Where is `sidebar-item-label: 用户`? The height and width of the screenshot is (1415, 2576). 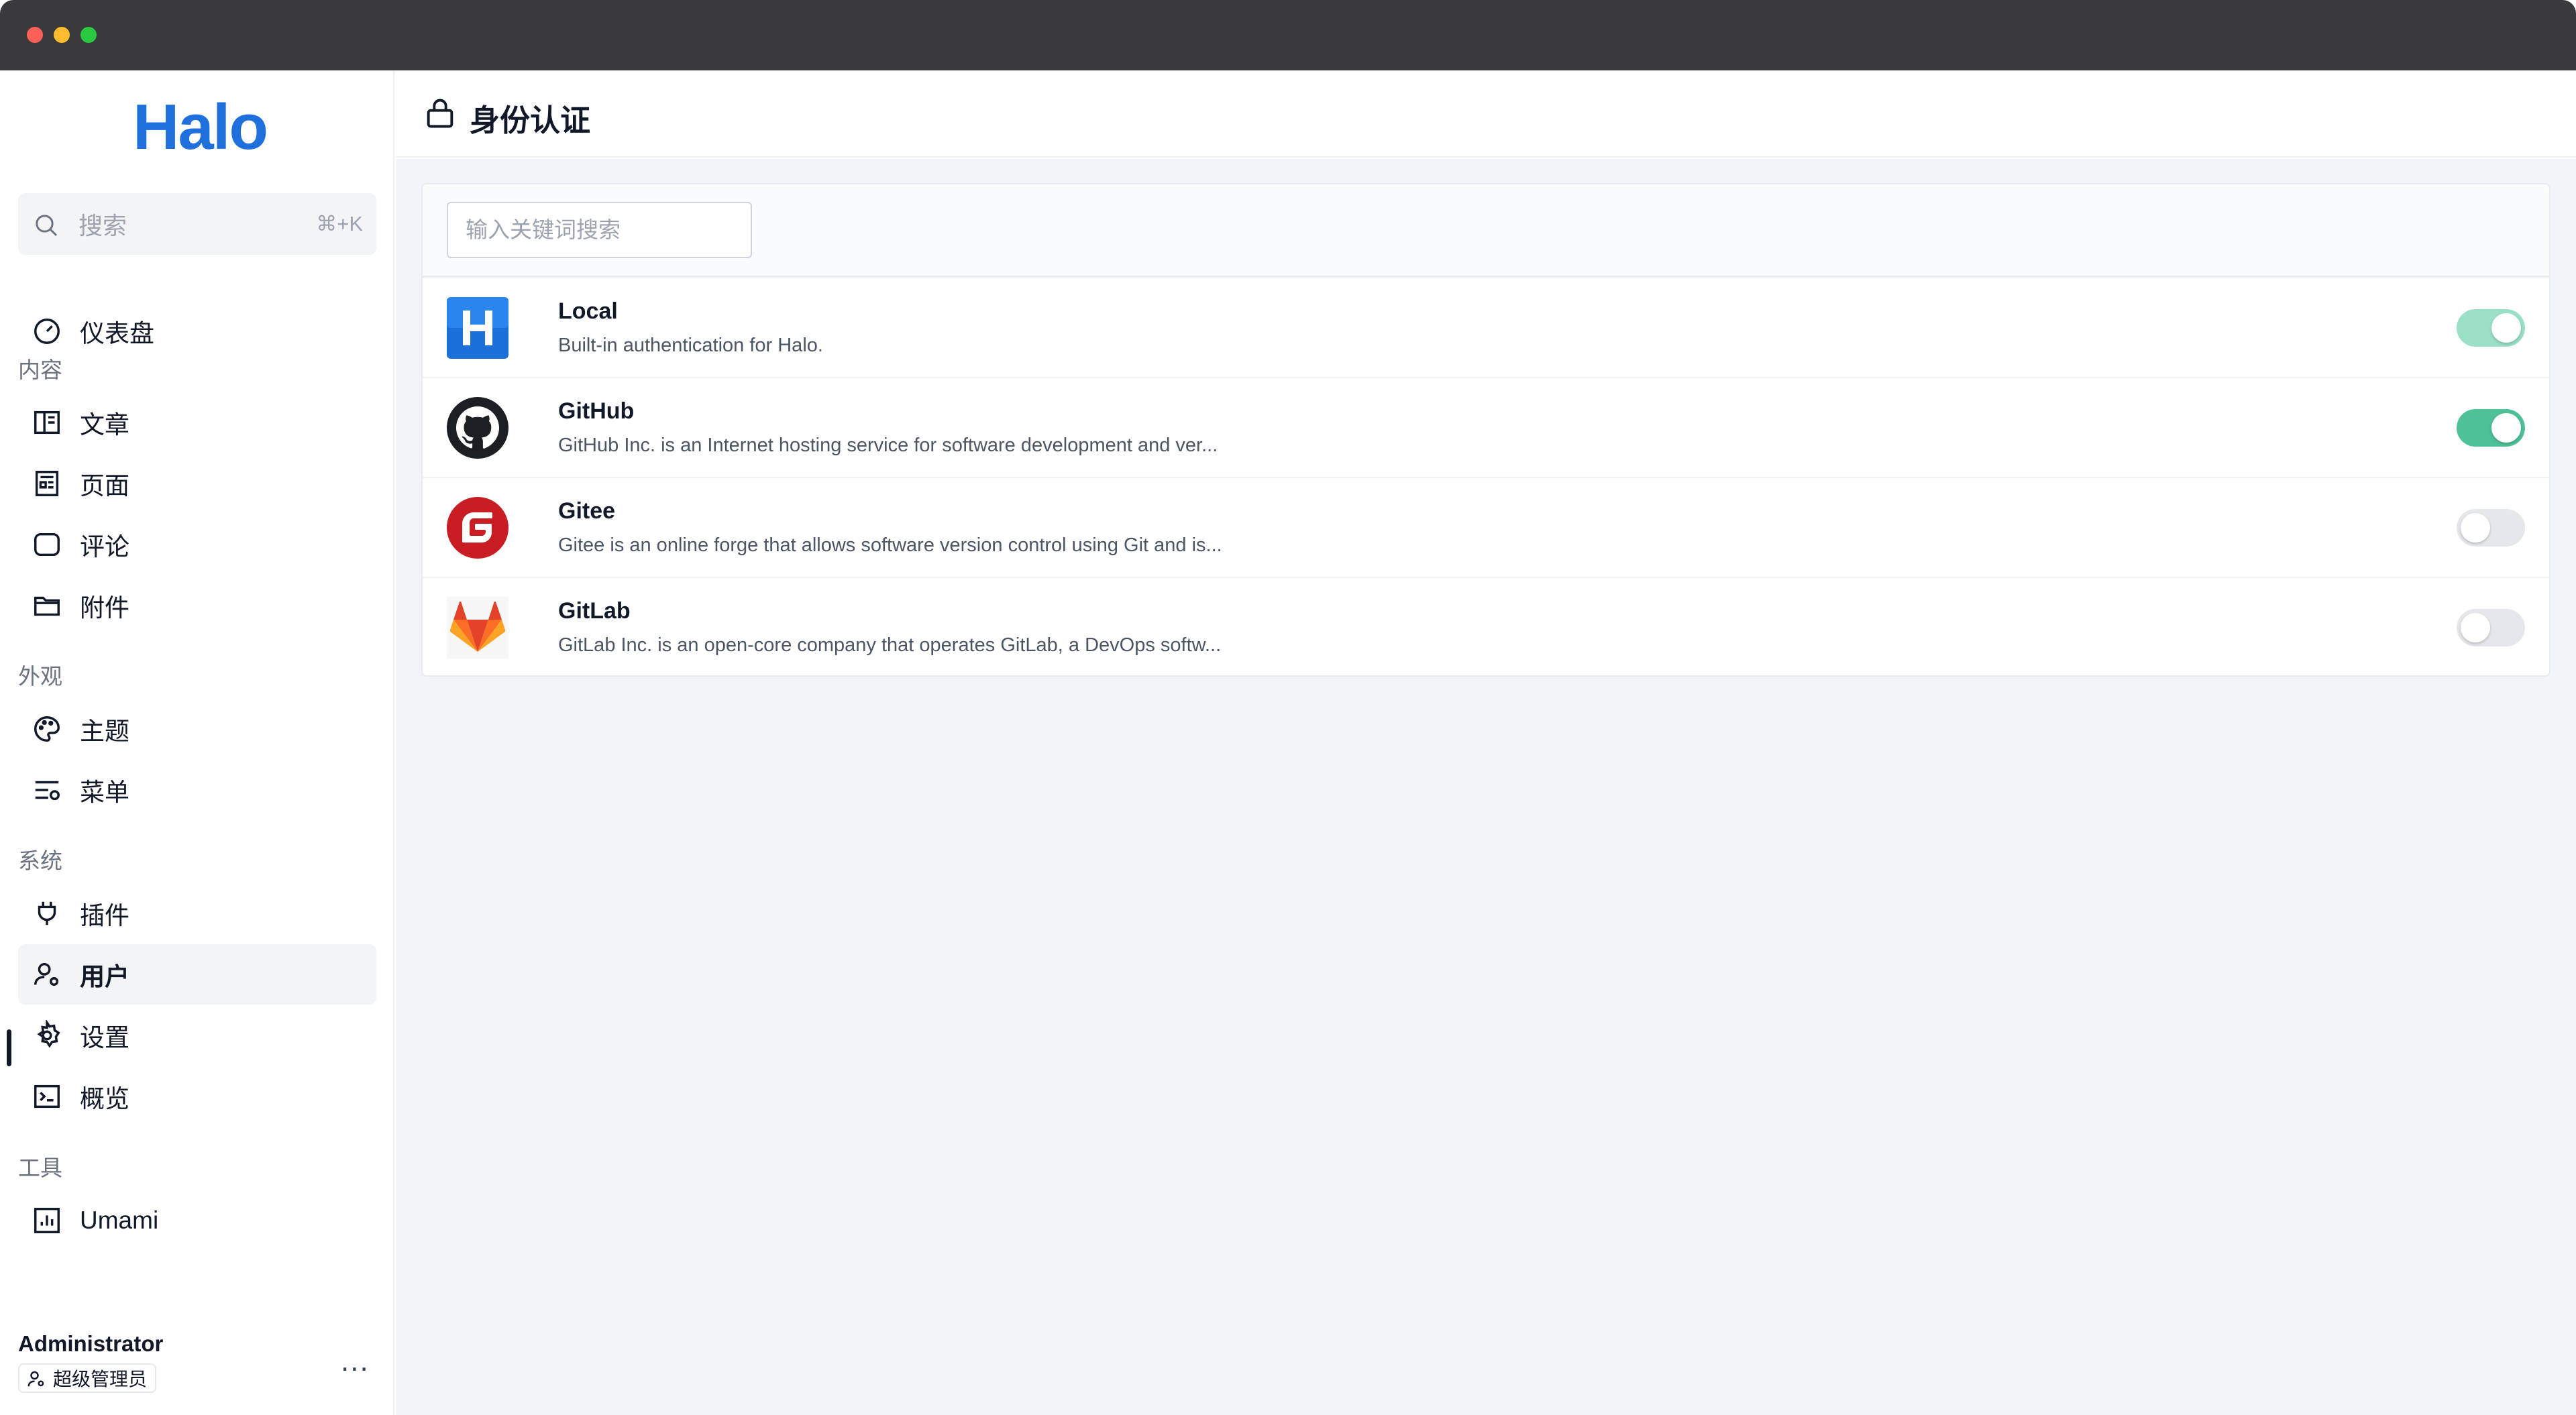
sidebar-item-label: 用户 is located at coordinates (104, 976).